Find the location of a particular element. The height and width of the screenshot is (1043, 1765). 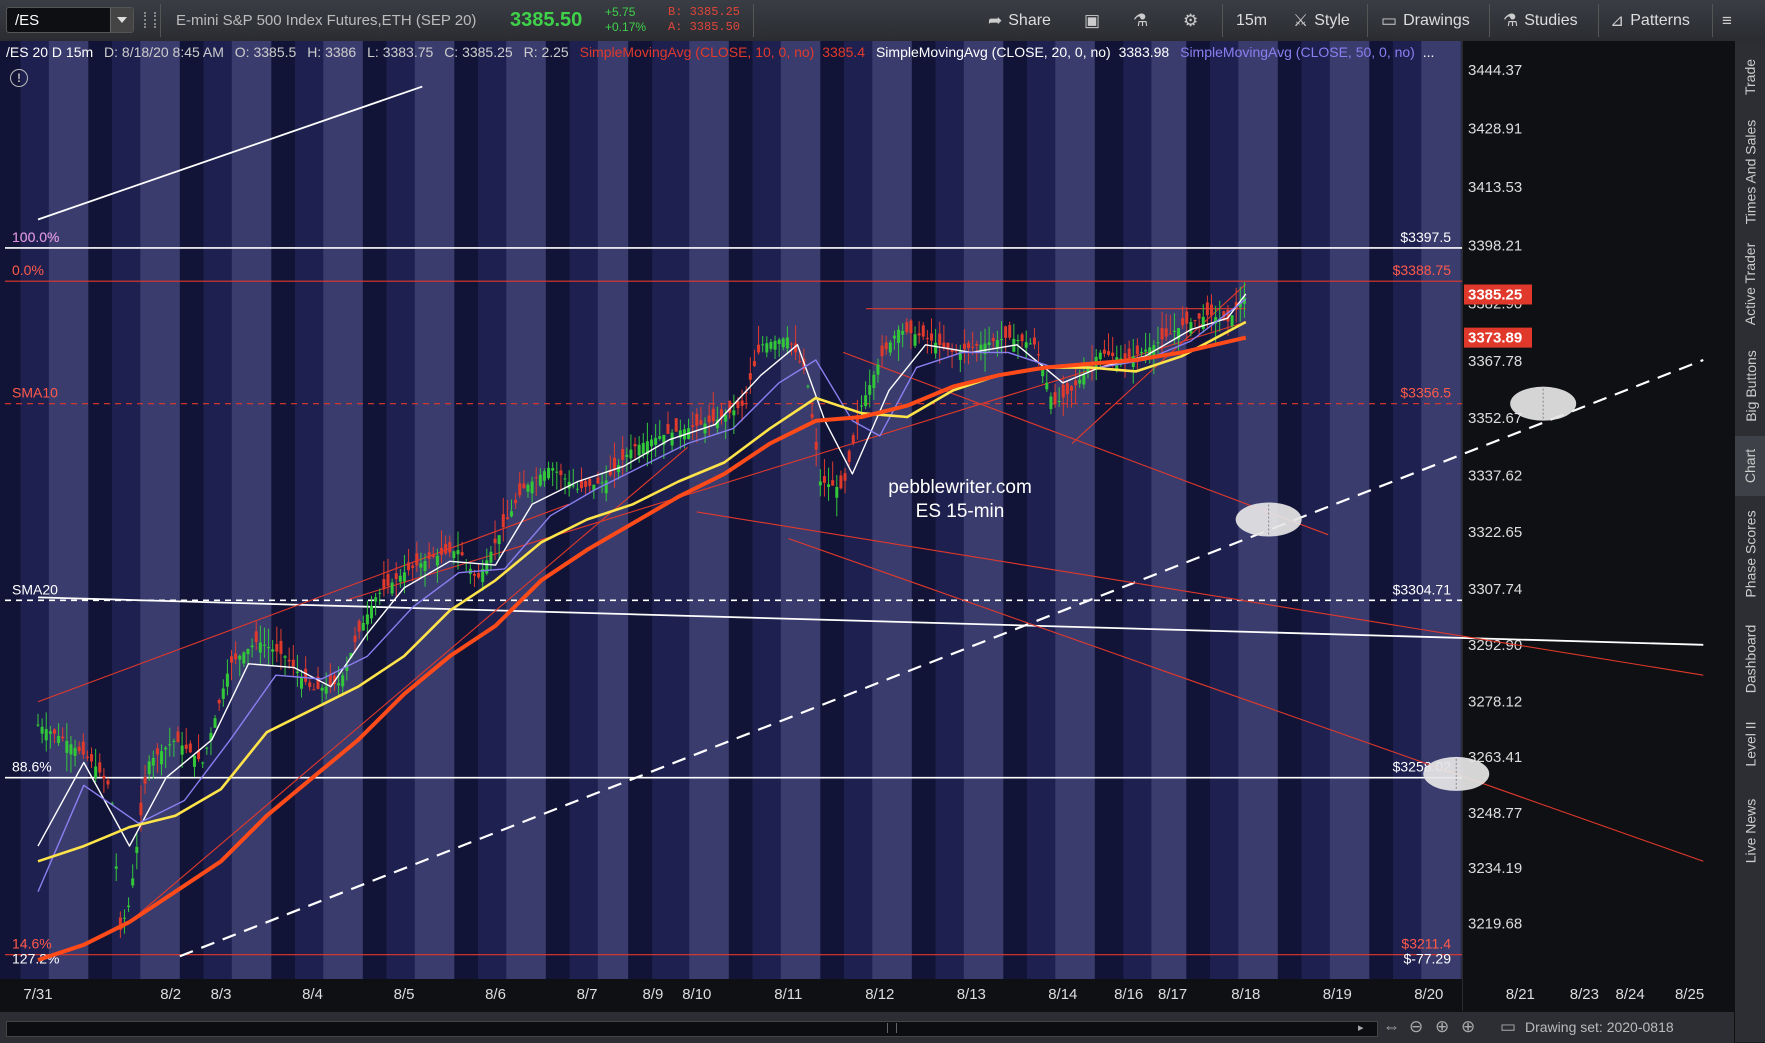

side-tab-trade: Trade is located at coordinates (1750, 77).